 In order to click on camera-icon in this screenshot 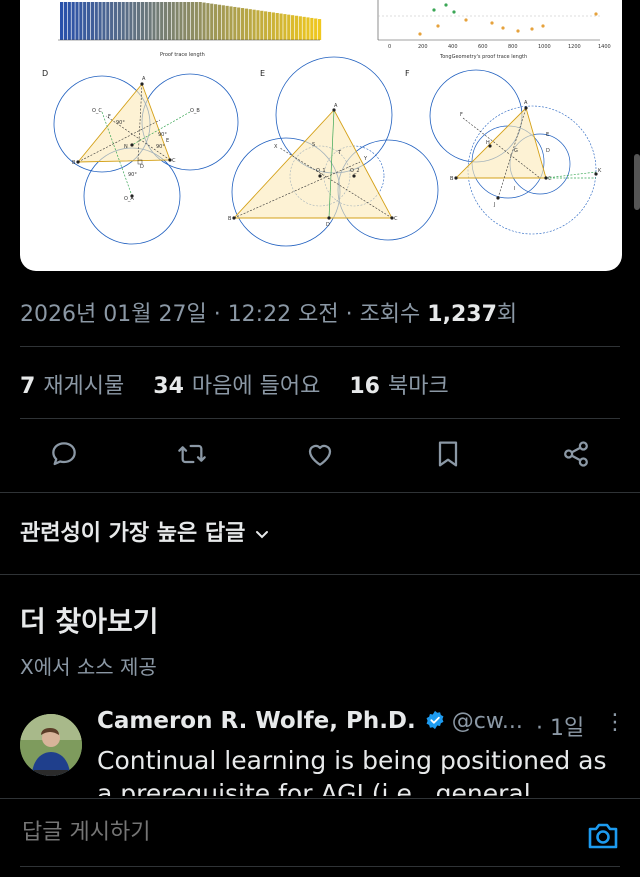, I will do `click(603, 836)`.